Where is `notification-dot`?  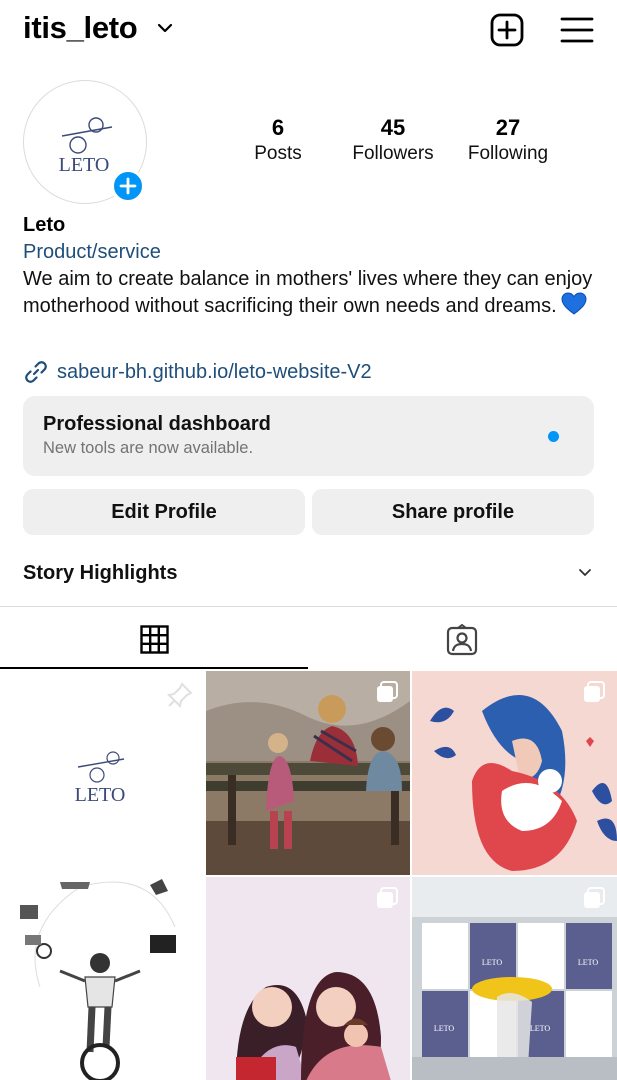
notification-dot is located at coordinates (553, 436).